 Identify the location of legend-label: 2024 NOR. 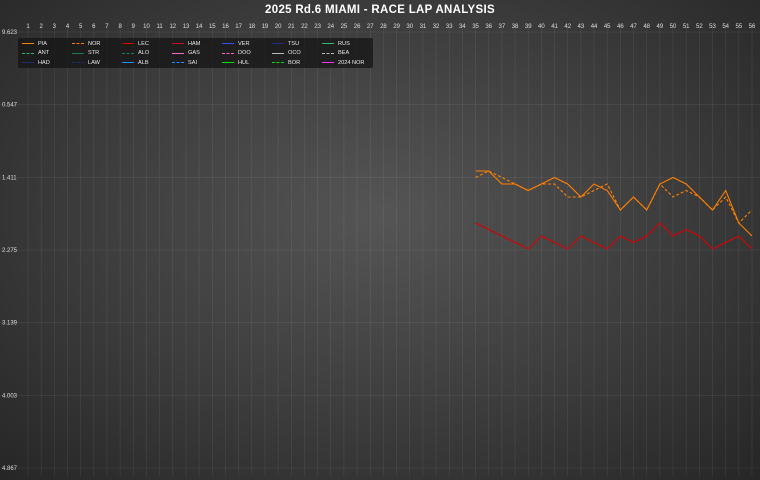
(351, 62).